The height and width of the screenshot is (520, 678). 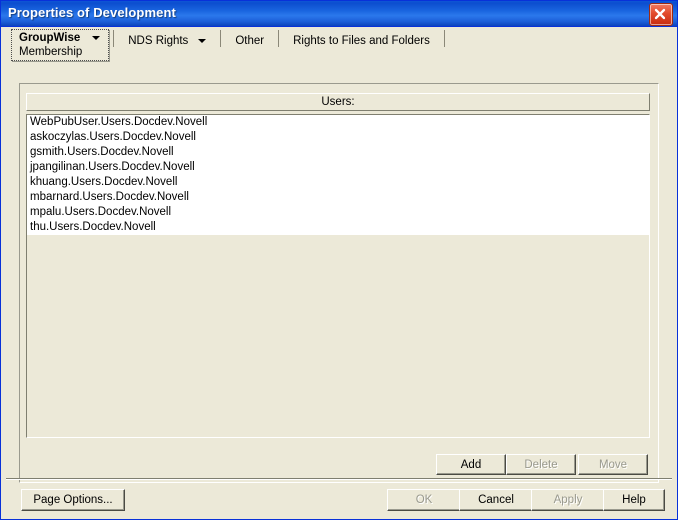 What do you see at coordinates (338, 167) in the screenshot?
I see `list-item: jpangilinan.Users.Docdev.Novell` at bounding box center [338, 167].